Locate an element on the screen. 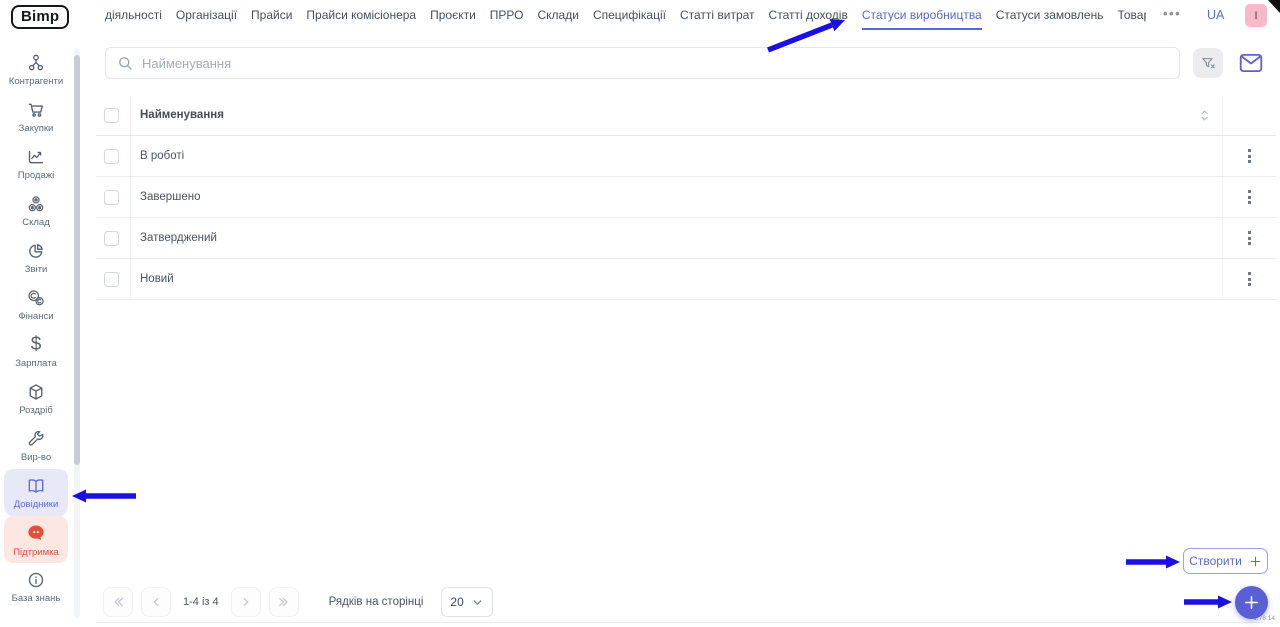 The width and height of the screenshot is (1280, 627). locale-switcher: UA is located at coordinates (1215, 15).